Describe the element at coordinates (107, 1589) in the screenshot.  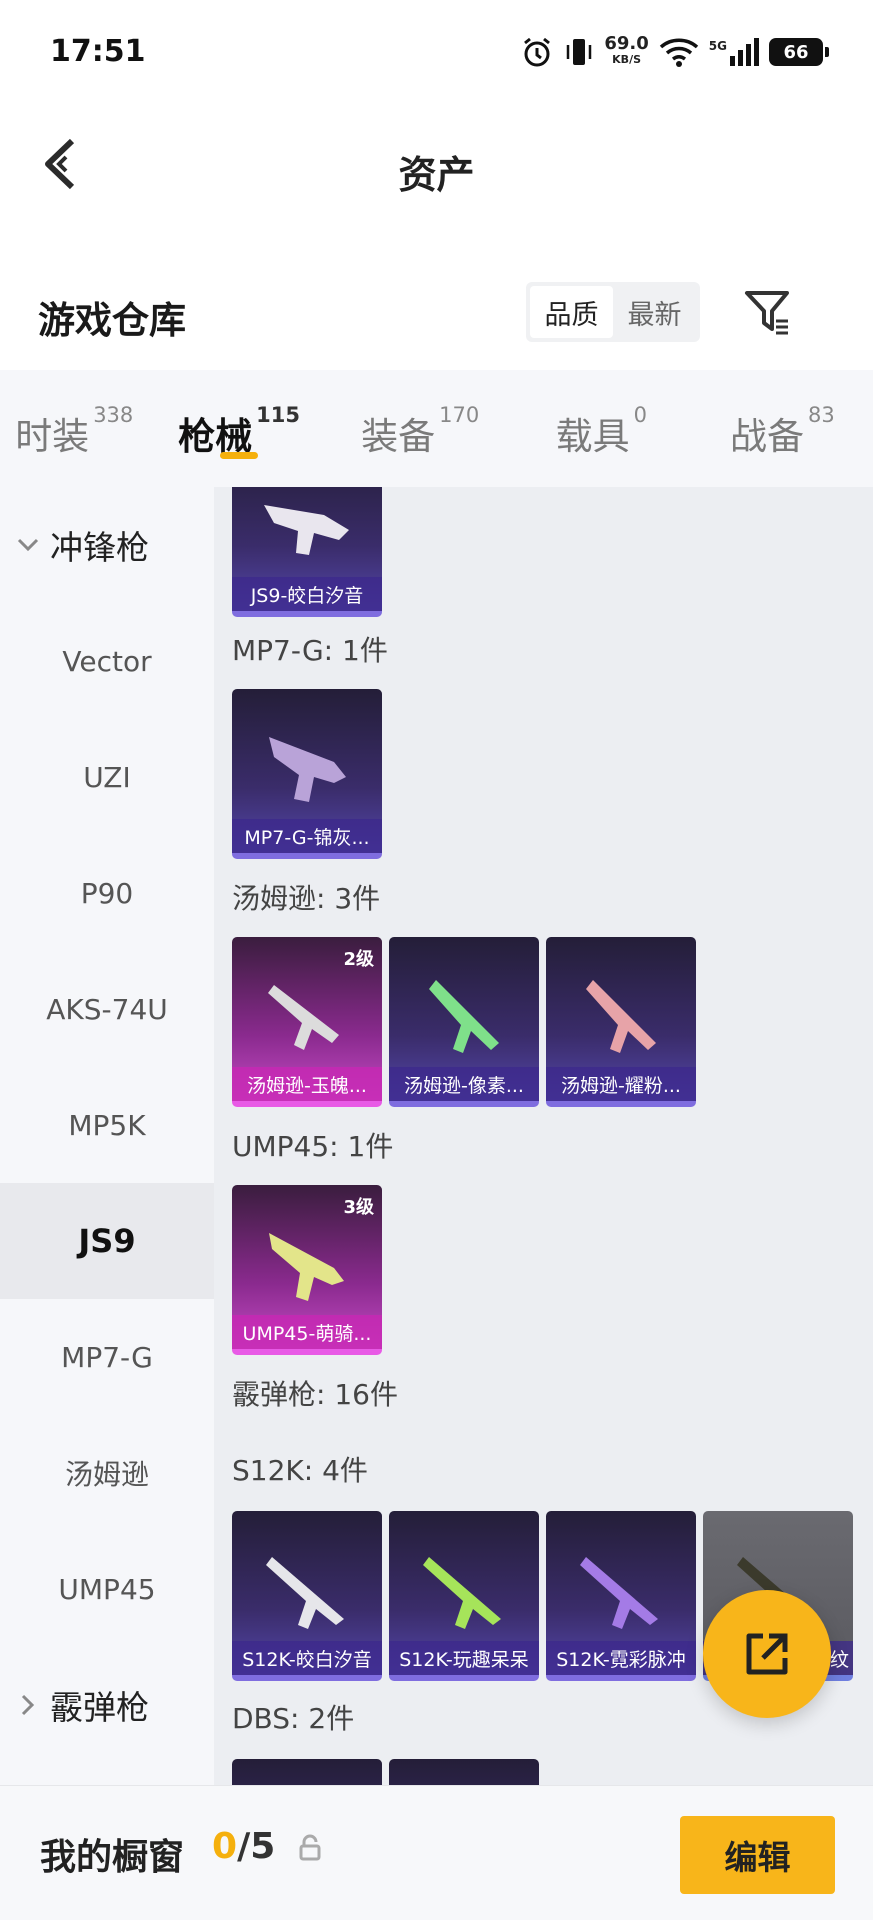
I see `sidebar-item-ump45: UMP45` at that location.